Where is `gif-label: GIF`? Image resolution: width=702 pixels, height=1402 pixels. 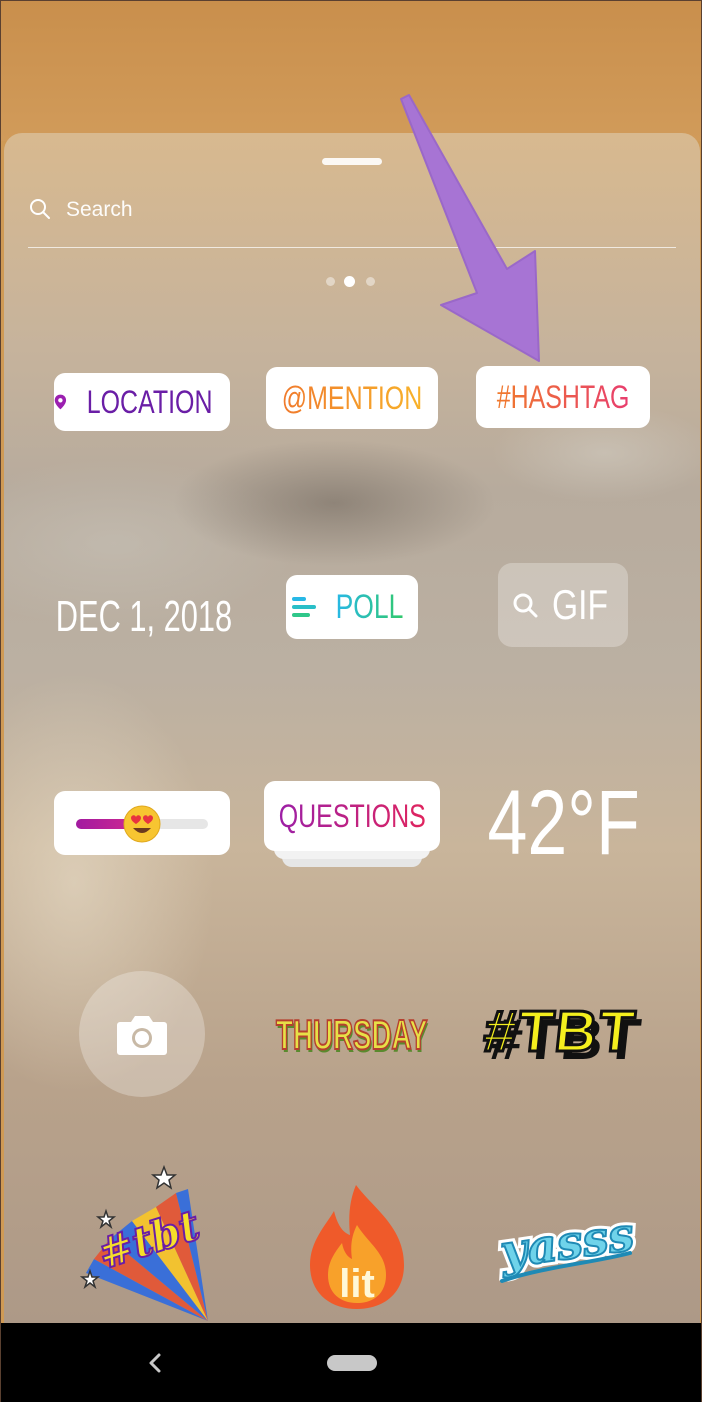
gif-label: GIF is located at coordinates (580, 604).